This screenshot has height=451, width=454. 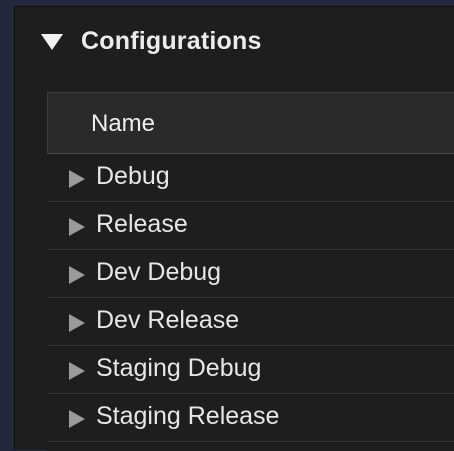 What do you see at coordinates (250, 322) in the screenshot?
I see `table-row: Dev Release` at bounding box center [250, 322].